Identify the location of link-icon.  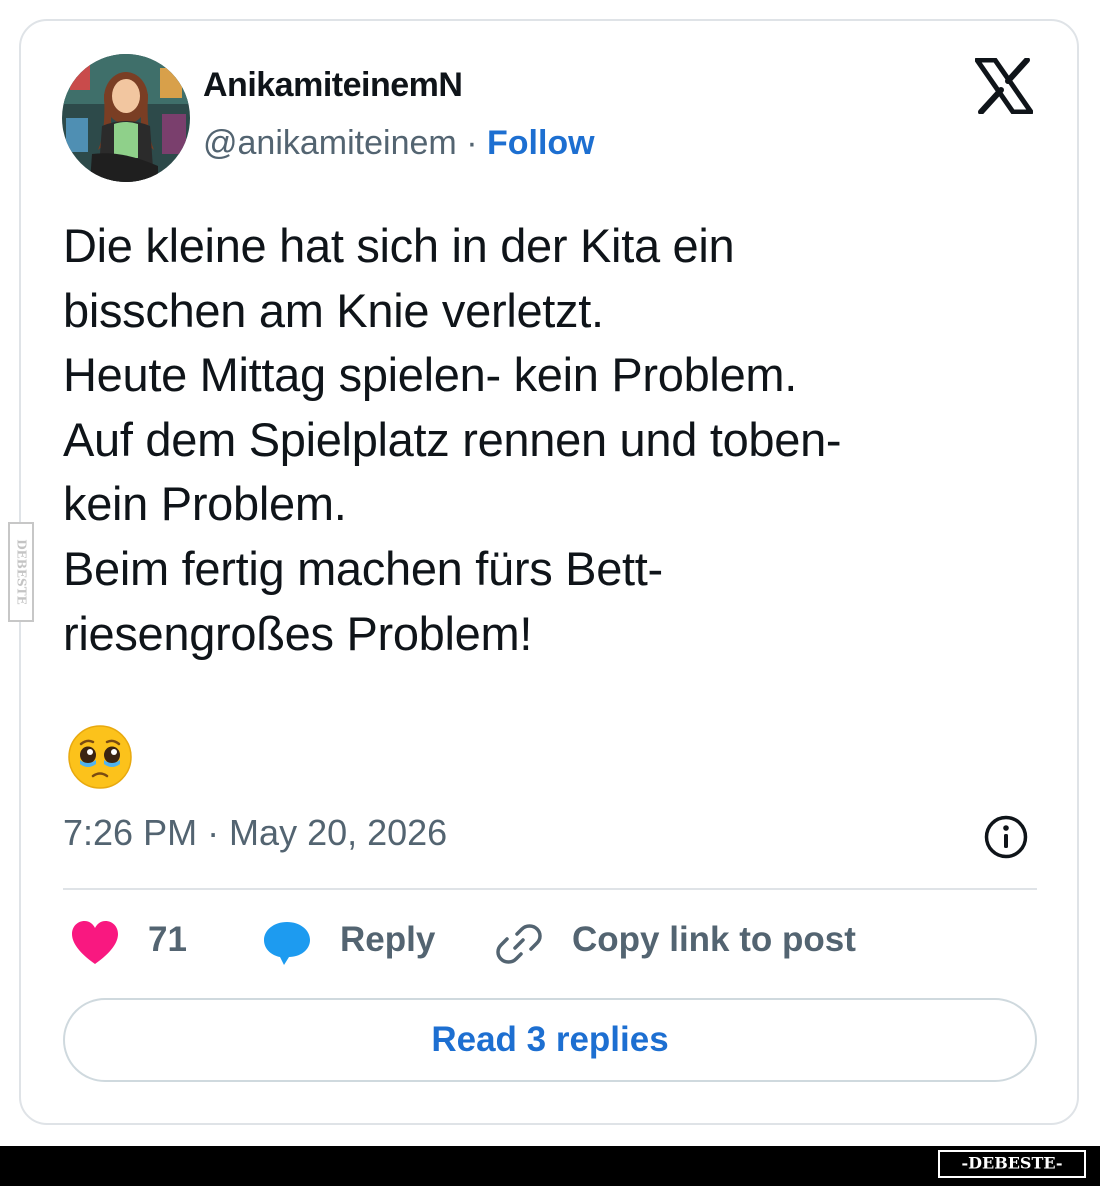
(519, 944).